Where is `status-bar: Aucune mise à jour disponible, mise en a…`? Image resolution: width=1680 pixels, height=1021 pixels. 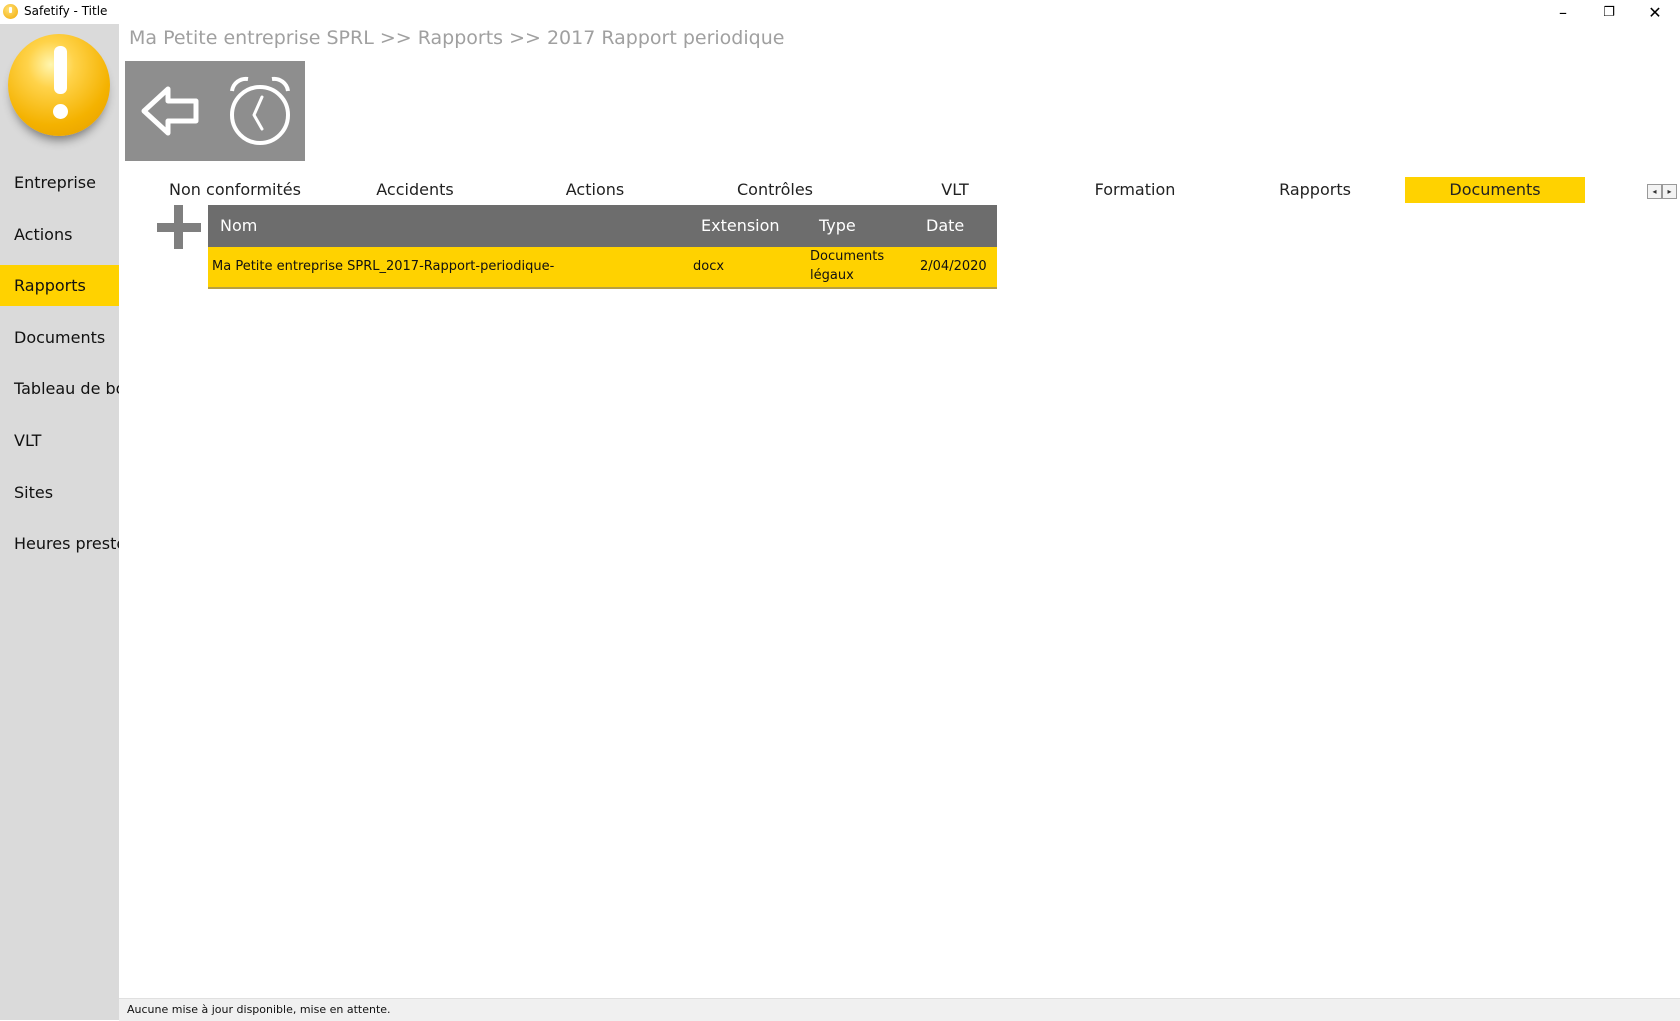
status-bar: Aucune mise à jour disponible, mise en a… is located at coordinates (899, 1009).